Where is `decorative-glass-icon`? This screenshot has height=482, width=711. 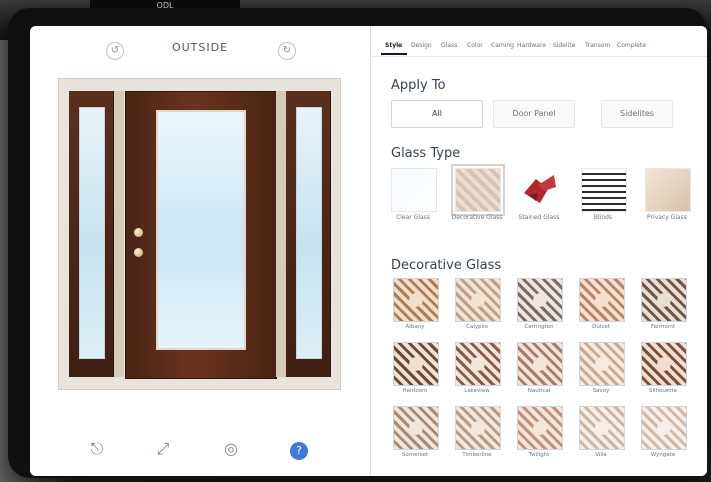
decorative-glass-icon is located at coordinates (478, 190).